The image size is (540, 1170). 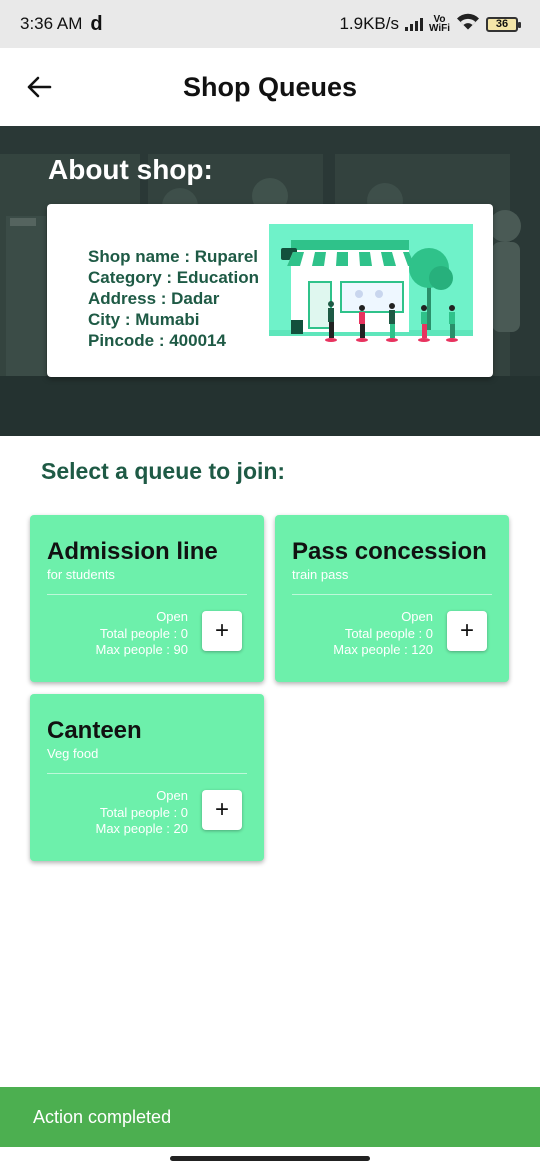 I want to click on queue-description: Veg food, so click(x=73, y=753).